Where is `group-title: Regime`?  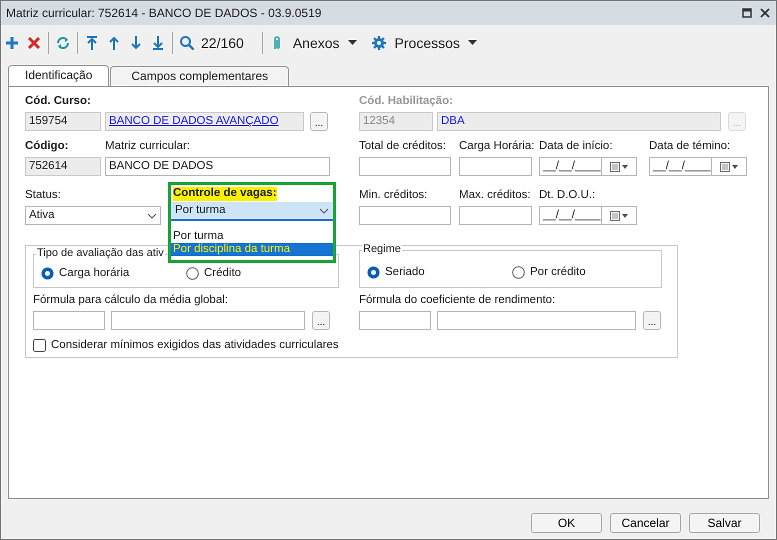 group-title: Regime is located at coordinates (382, 249).